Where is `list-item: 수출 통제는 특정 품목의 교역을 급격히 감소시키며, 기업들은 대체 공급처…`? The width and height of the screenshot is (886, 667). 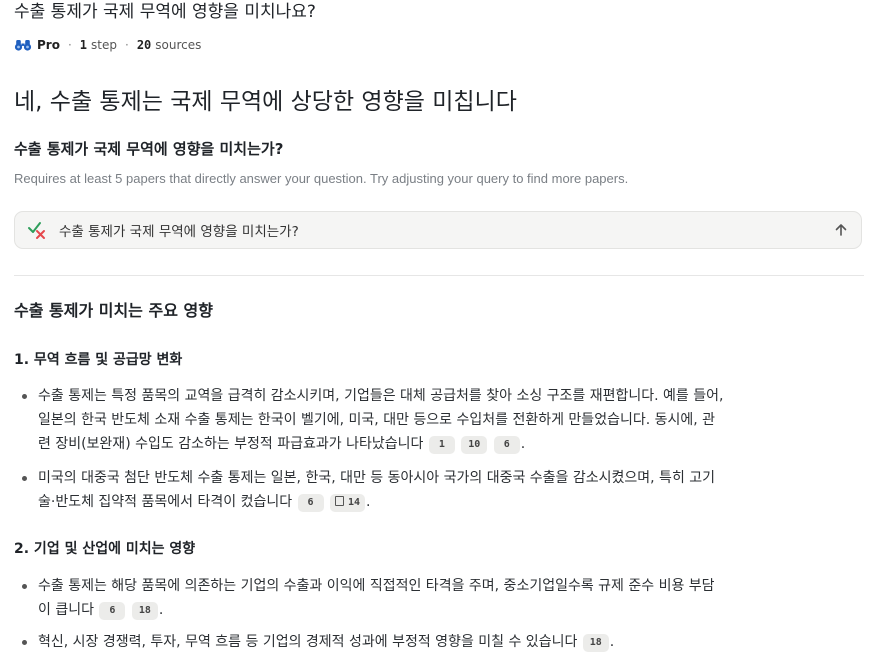
list-item: 수출 통제는 특정 품목의 교역을 급격히 감소시키며, 기업들은 대체 공급처… is located at coordinates (443, 420).